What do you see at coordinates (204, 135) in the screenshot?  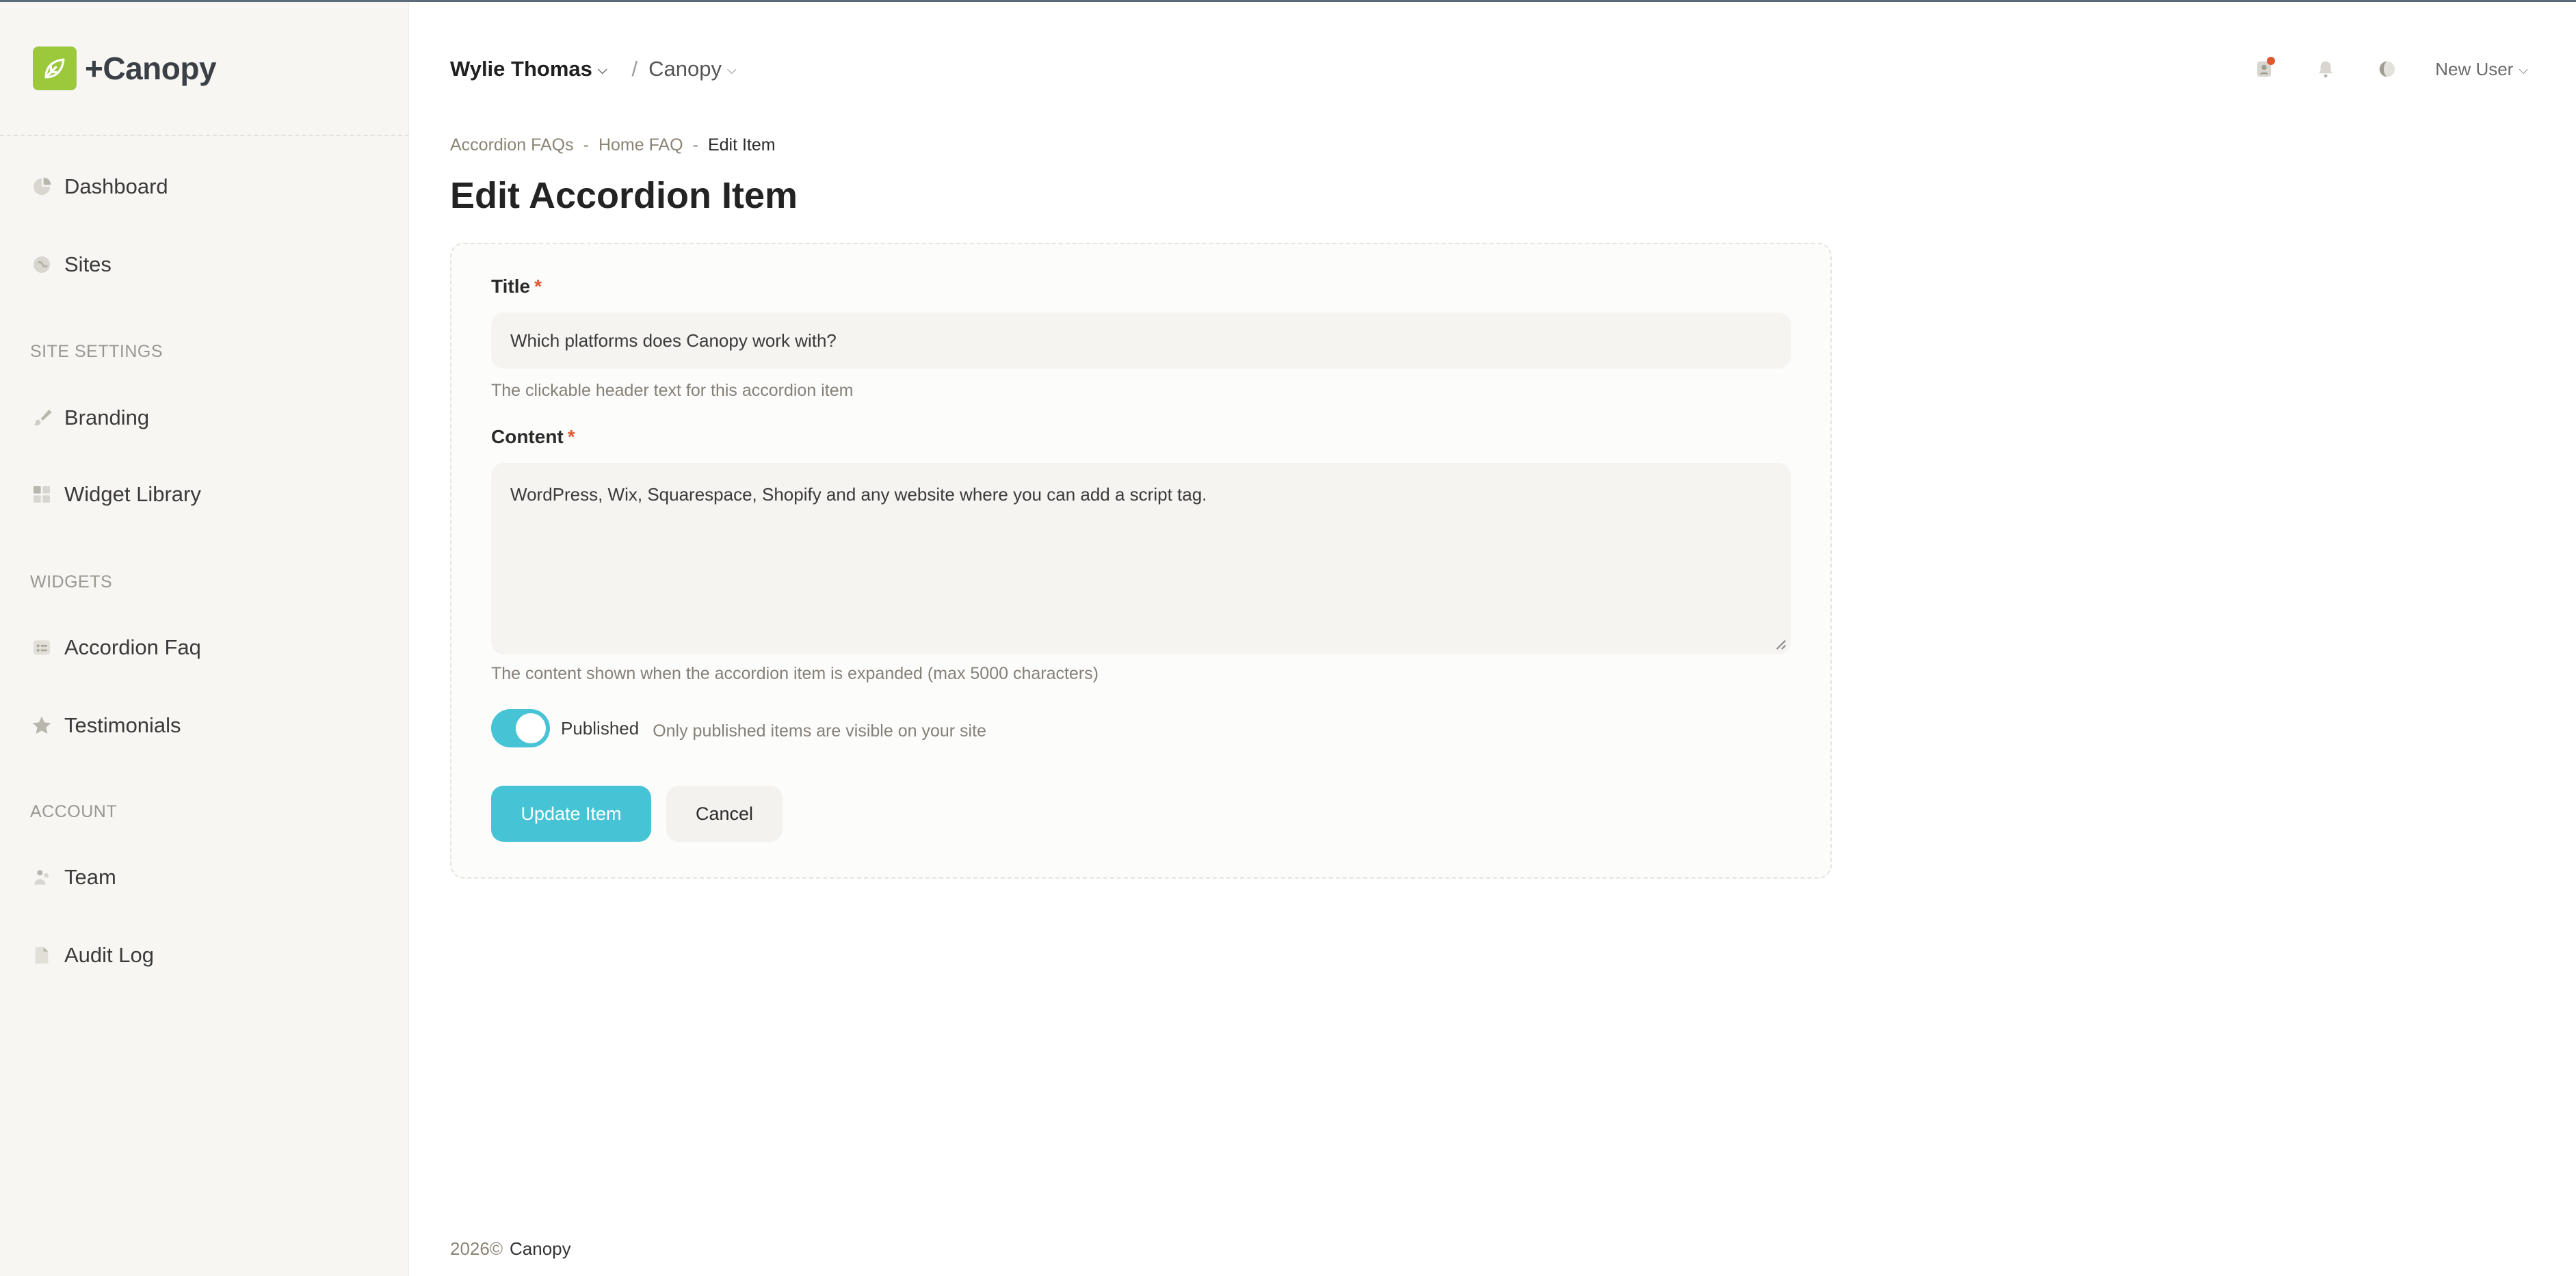 I see `sidebar-divider` at bounding box center [204, 135].